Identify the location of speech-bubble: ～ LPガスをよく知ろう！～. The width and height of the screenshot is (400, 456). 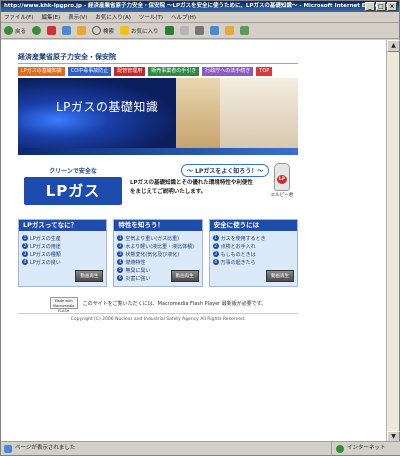
(225, 170).